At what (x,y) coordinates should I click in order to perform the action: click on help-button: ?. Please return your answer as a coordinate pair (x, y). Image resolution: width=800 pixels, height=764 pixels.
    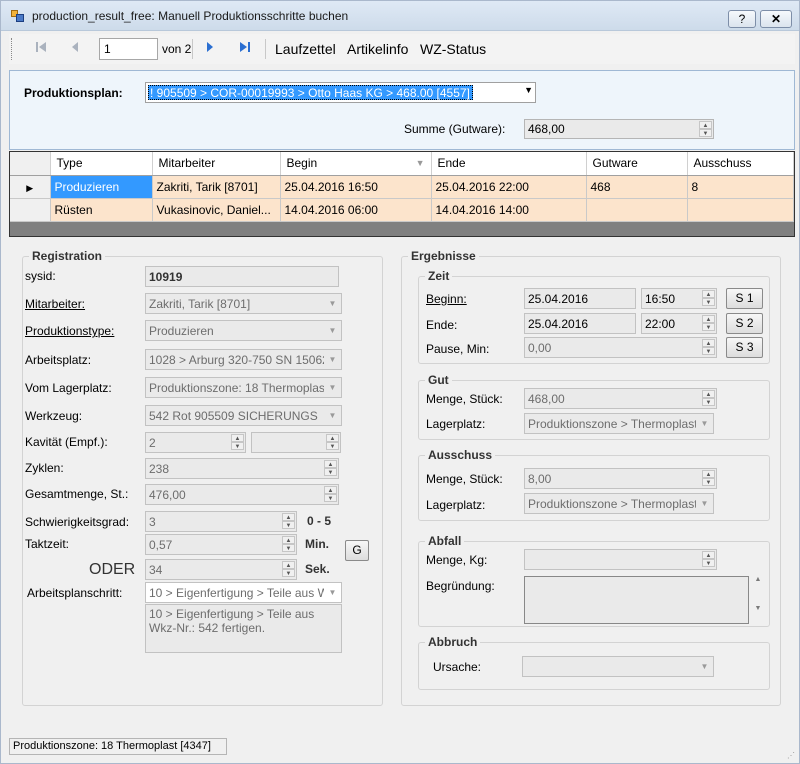
    Looking at the image, I should click on (742, 19).